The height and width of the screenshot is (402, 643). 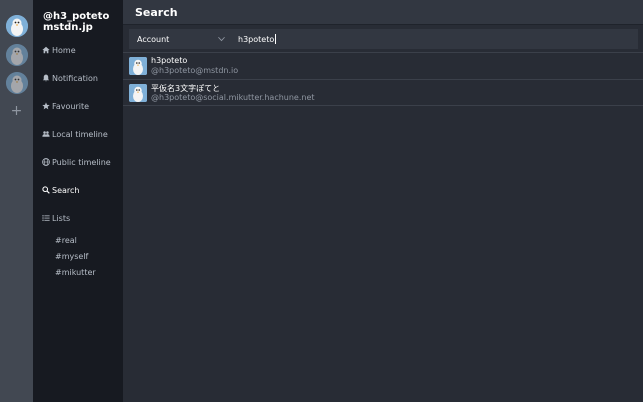 I want to click on sidebar-item-label: Notification, so click(x=75, y=78).